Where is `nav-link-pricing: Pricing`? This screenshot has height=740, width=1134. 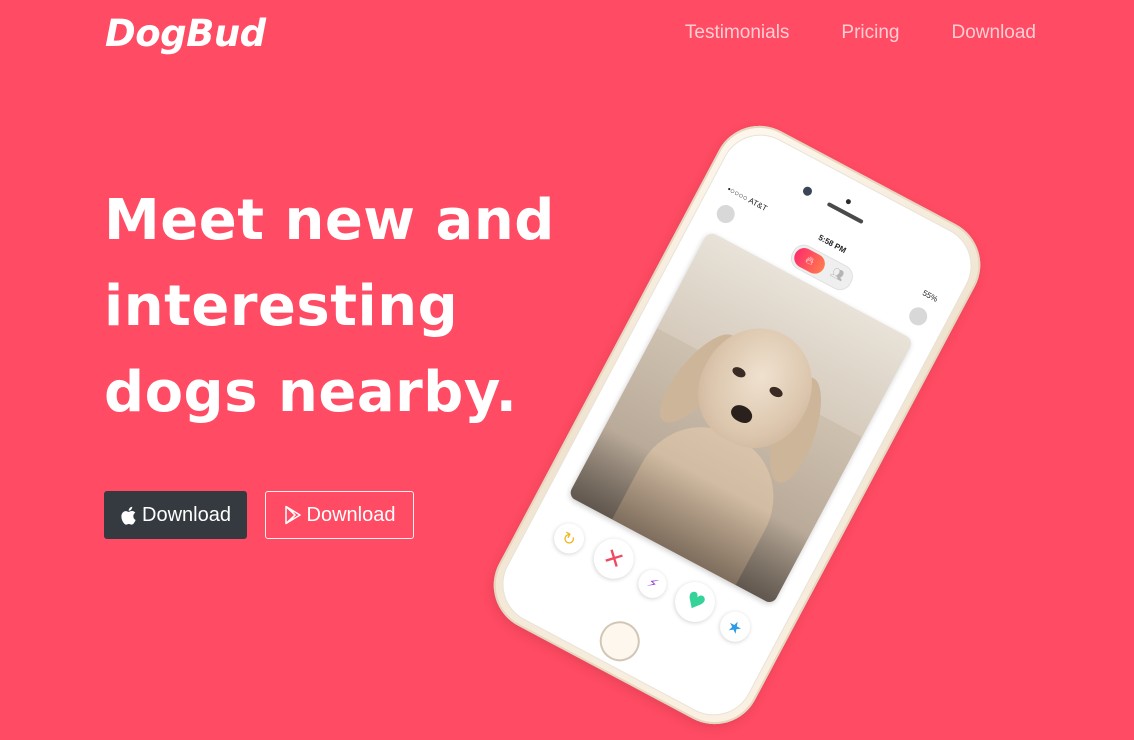 nav-link-pricing: Pricing is located at coordinates (870, 33).